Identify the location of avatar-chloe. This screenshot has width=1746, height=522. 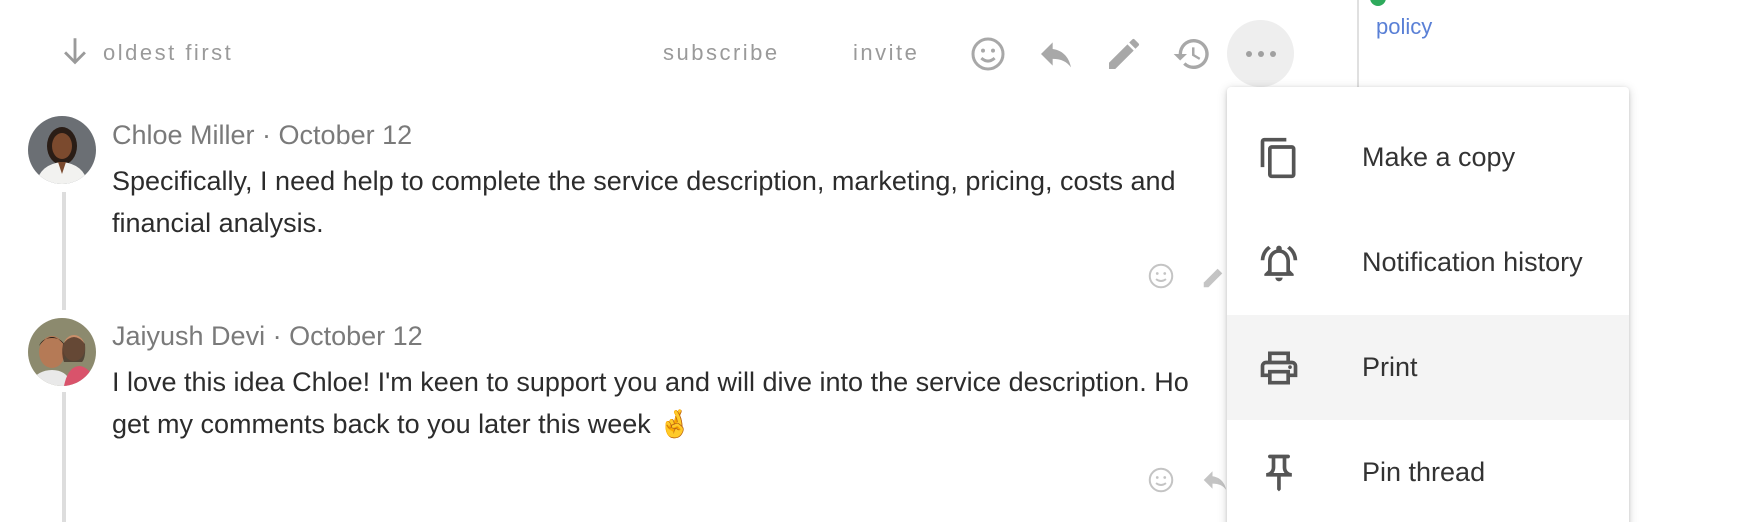
(62, 150).